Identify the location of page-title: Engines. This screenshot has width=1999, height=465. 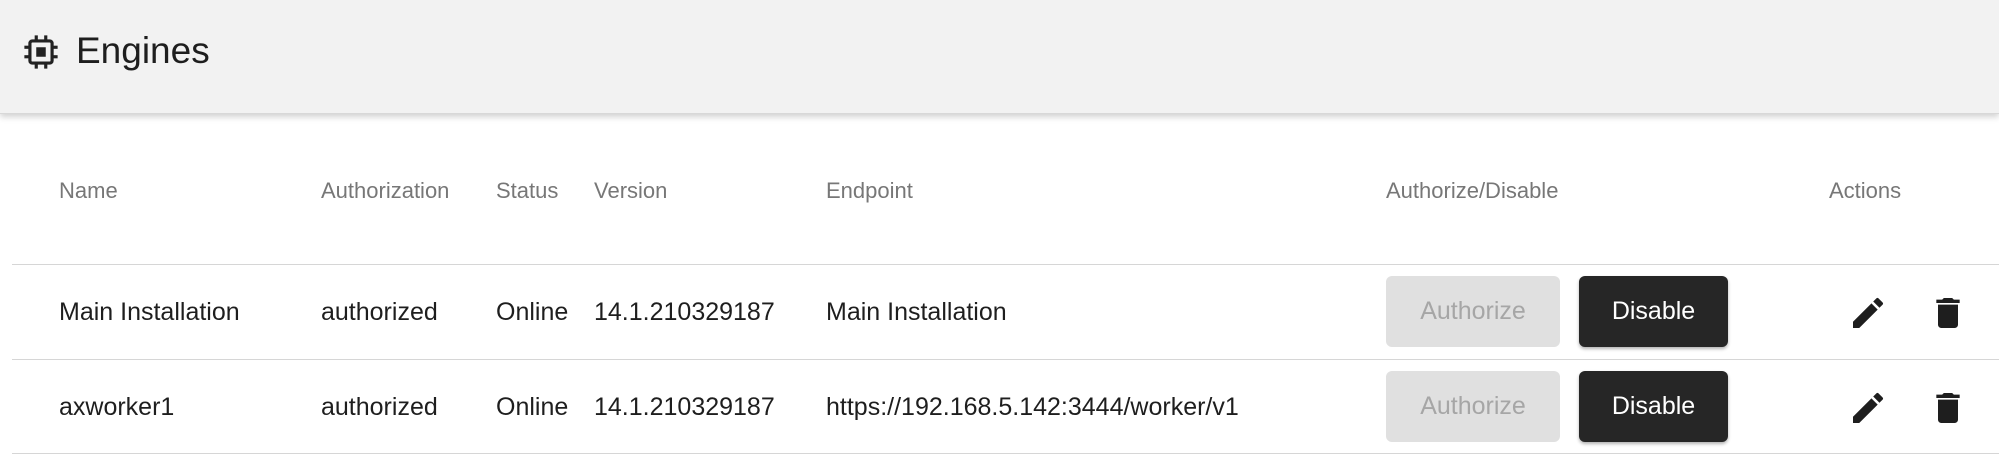
(143, 50).